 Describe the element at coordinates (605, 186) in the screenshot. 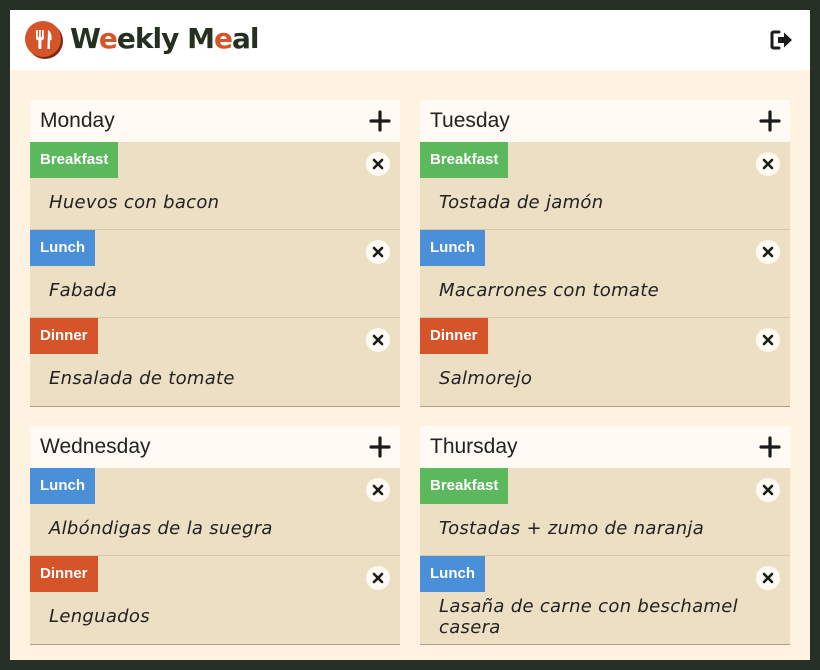

I see `meal-item: Breakfast Tostada de jamón` at that location.